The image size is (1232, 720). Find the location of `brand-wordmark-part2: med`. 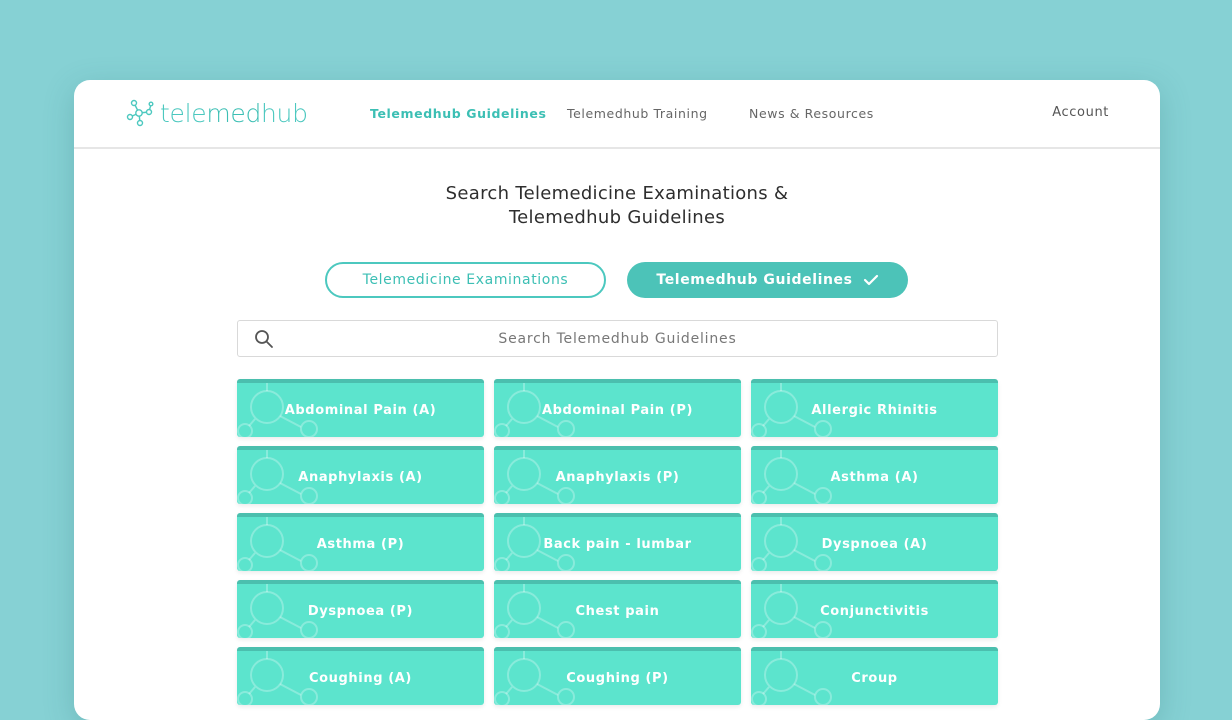

brand-wordmark-part2: med is located at coordinates (234, 113).